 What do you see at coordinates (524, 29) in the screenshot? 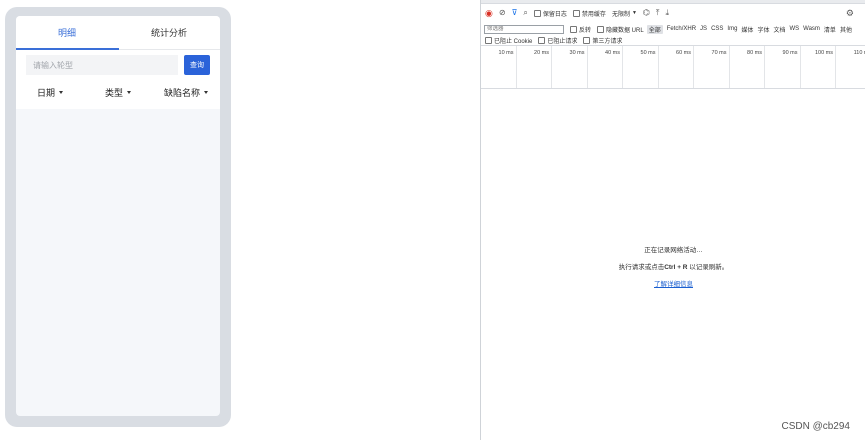
I see `network-filter-input` at bounding box center [524, 29].